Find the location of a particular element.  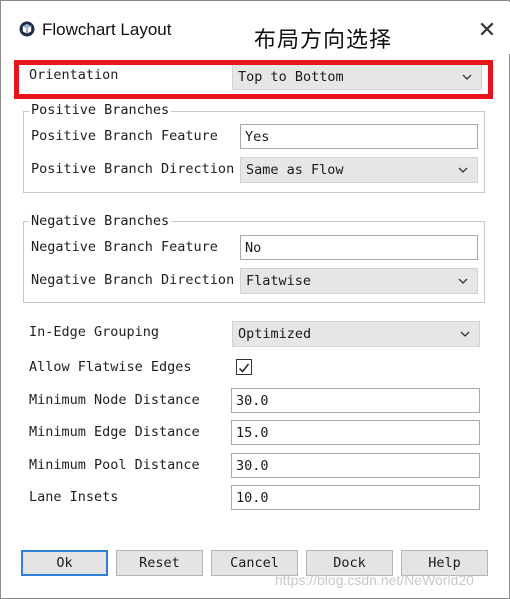

allow-flatwise-edges-checkbox is located at coordinates (244, 367).